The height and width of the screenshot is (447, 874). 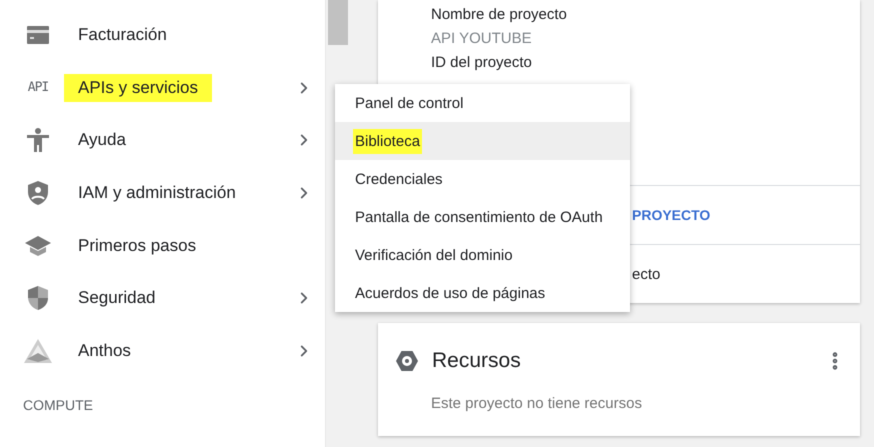 I want to click on menu-item: Credenciales, so click(x=482, y=179).